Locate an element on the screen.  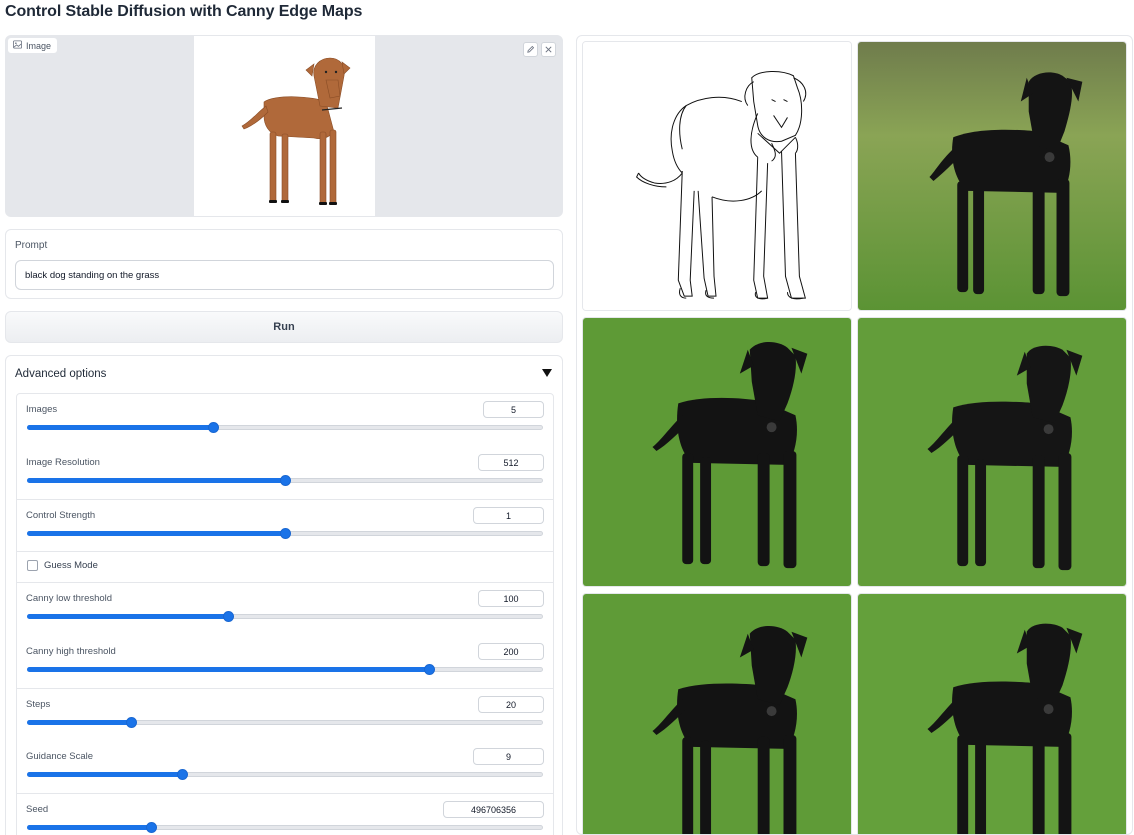
prompt-panel: Prompt black dog standing on the grass is located at coordinates (284, 264).